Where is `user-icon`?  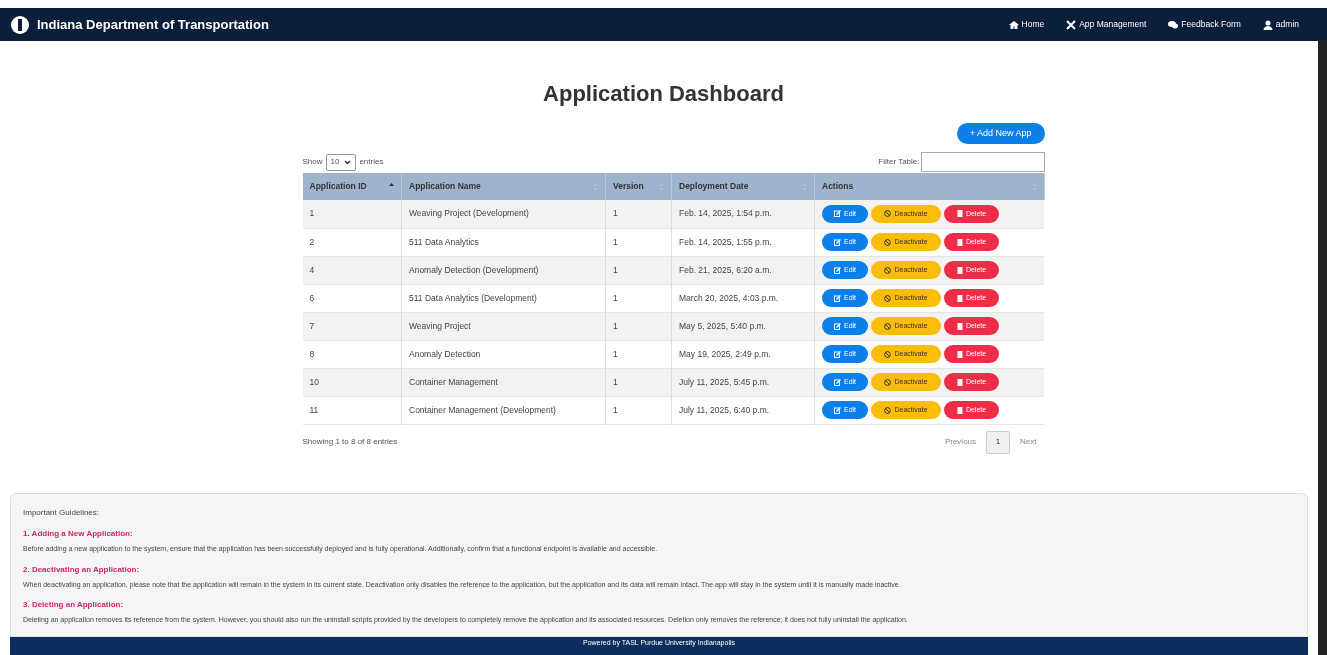 user-icon is located at coordinates (1267, 24).